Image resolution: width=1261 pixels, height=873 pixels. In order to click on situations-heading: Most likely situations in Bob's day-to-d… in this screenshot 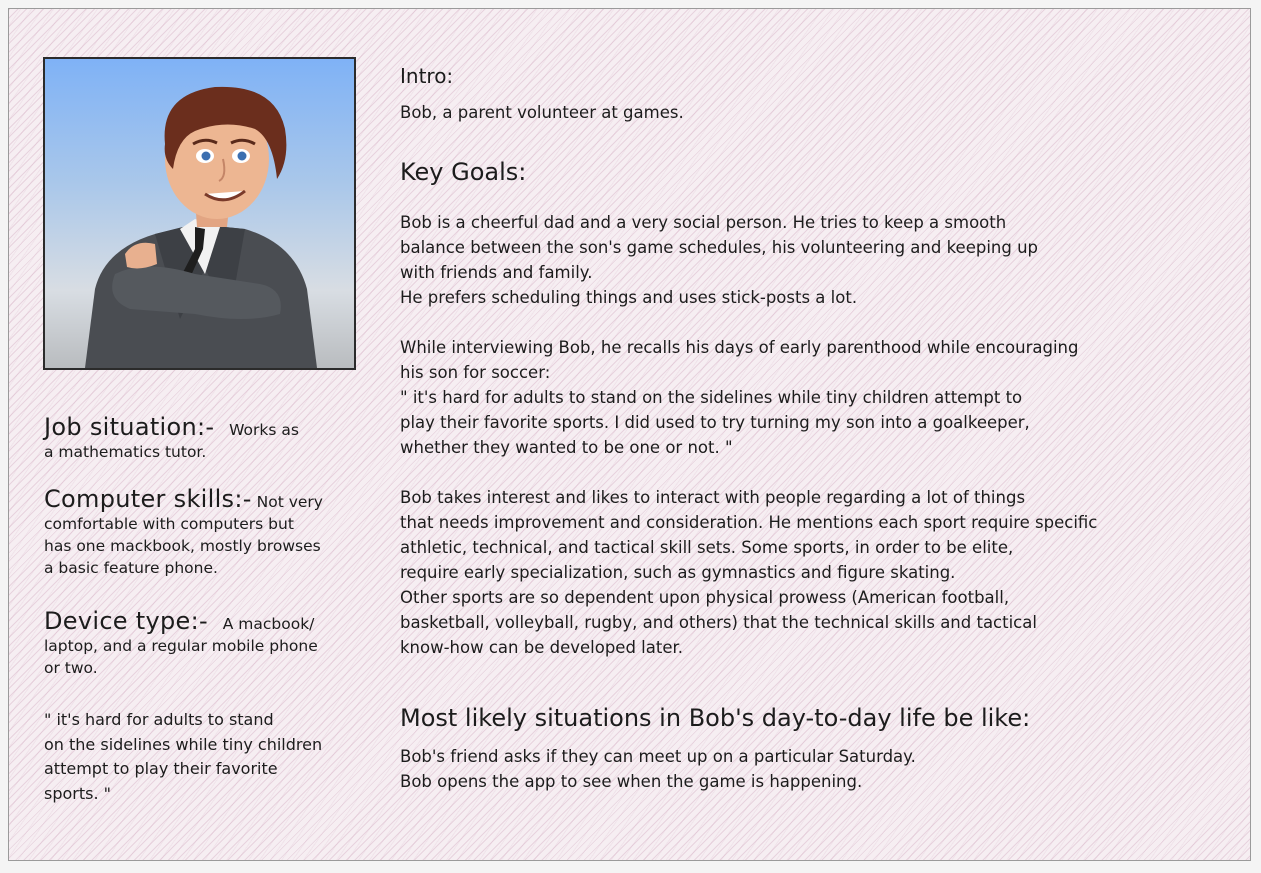, I will do `click(715, 718)`.